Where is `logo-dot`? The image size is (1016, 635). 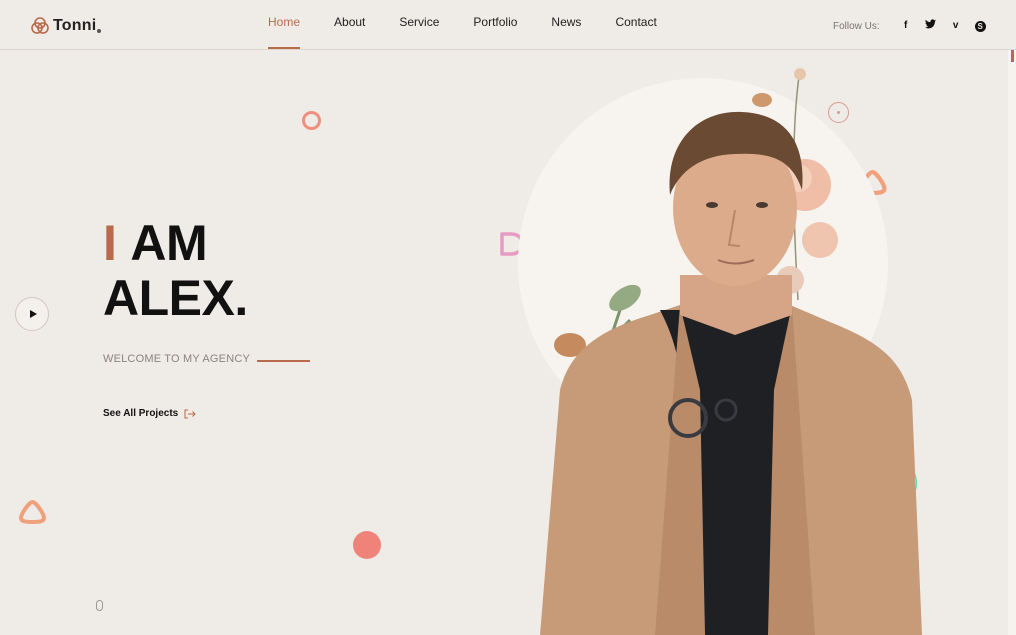
logo-dot is located at coordinates (99, 31).